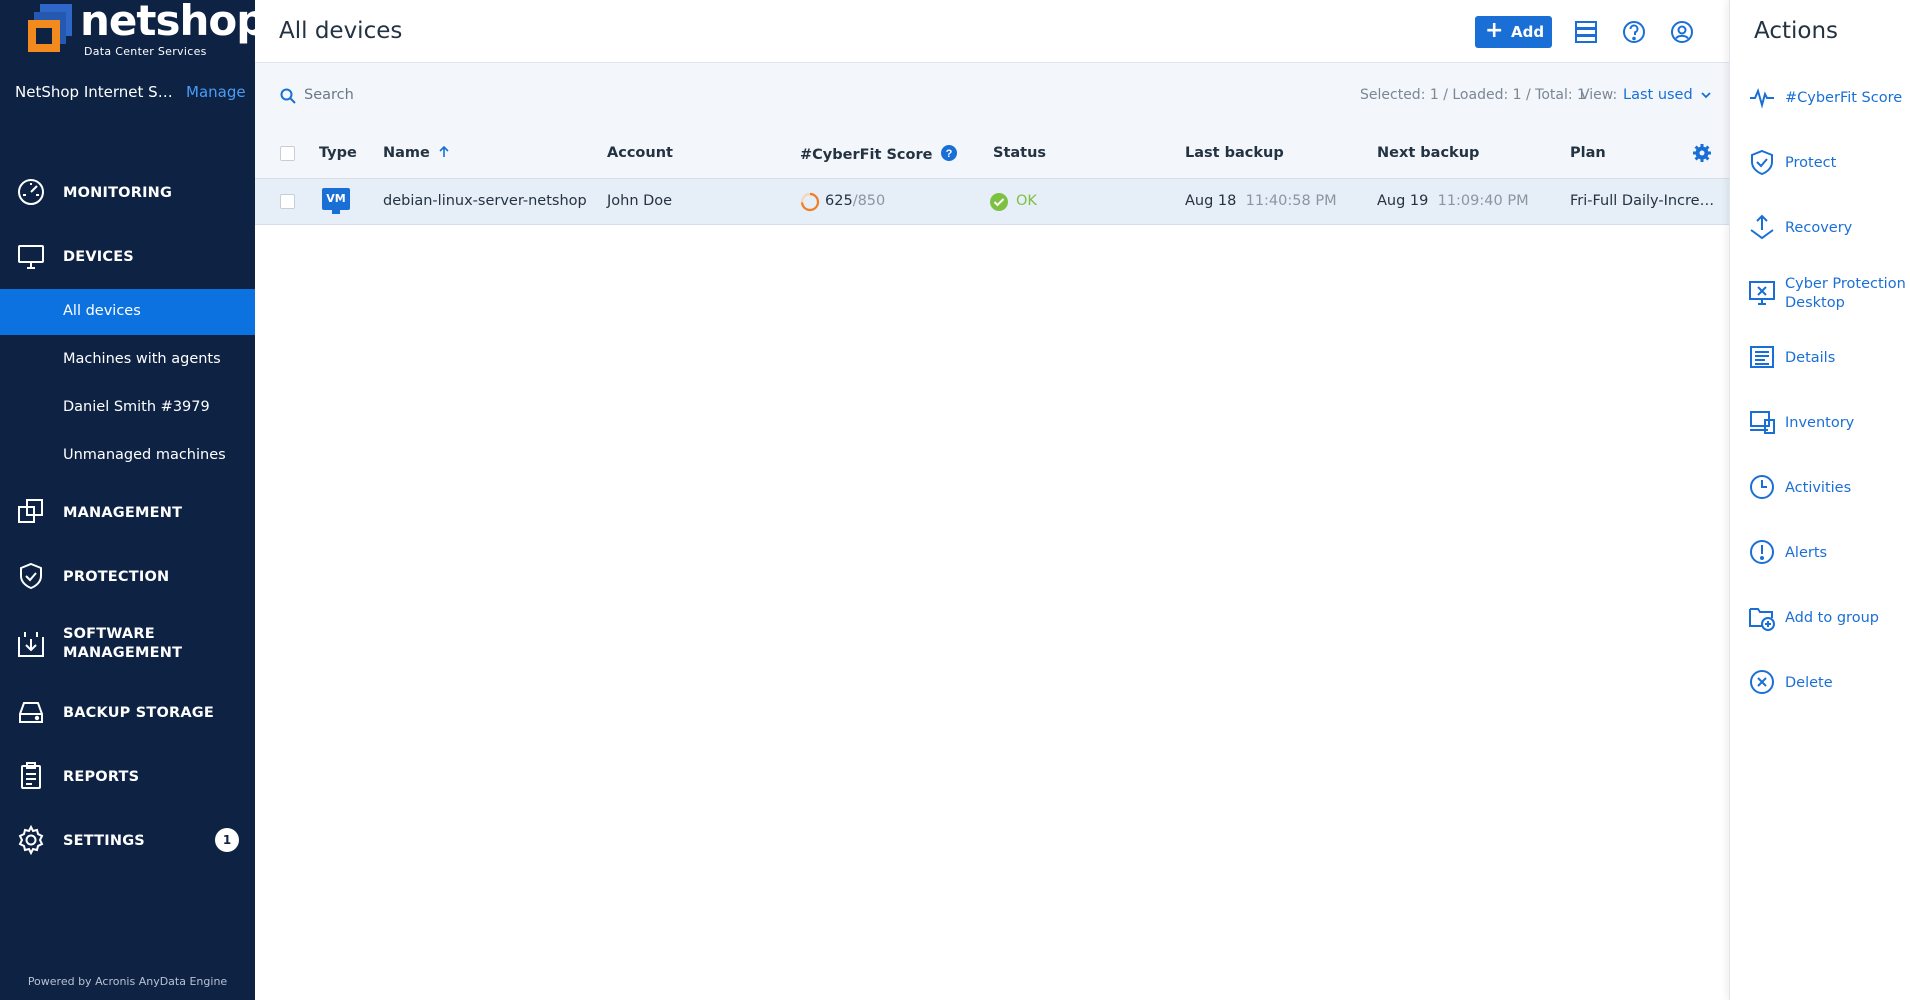  What do you see at coordinates (640, 153) in the screenshot?
I see `column-account: Account` at bounding box center [640, 153].